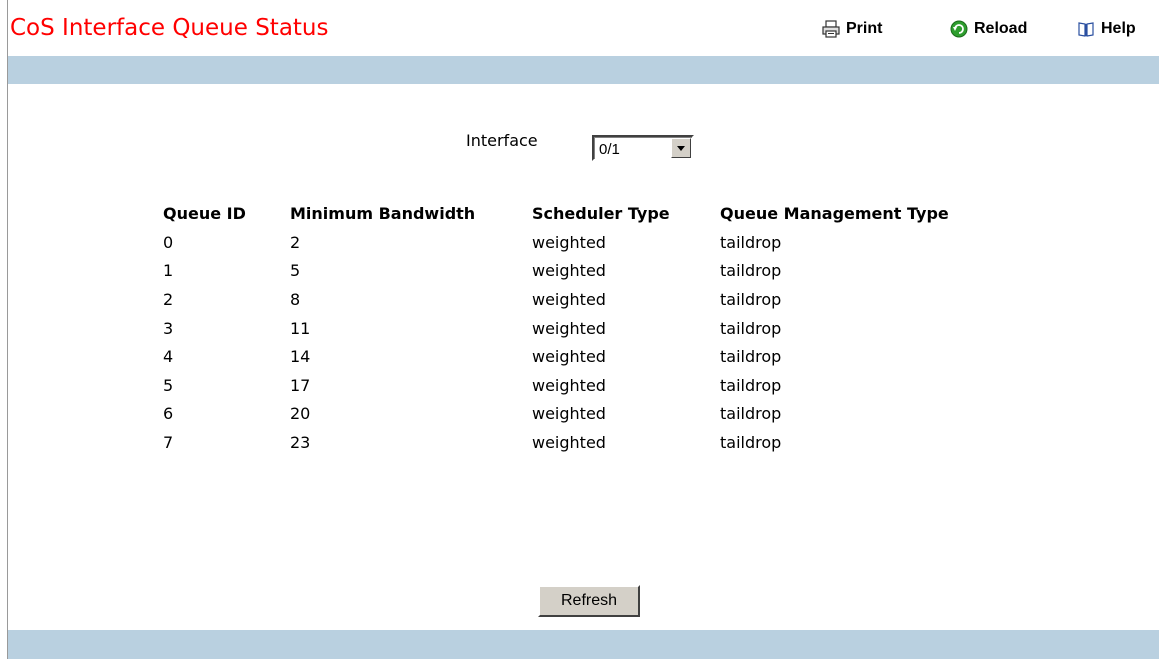 The image size is (1159, 659). Describe the element at coordinates (295, 299) in the screenshot. I see `cell-minimum-bandwidth: 8` at that location.